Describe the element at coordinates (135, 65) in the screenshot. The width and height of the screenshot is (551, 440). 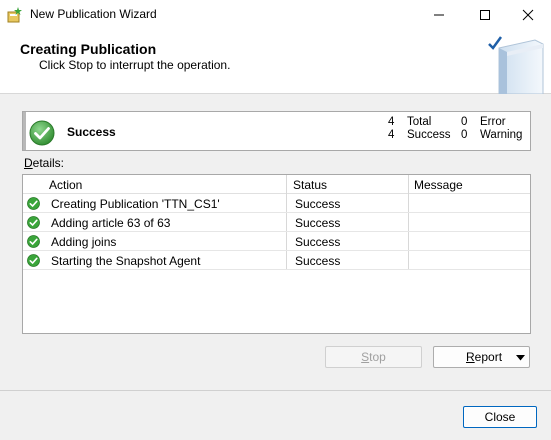
I see `page-subtitle: Click Stop to interrupt the operation.` at that location.